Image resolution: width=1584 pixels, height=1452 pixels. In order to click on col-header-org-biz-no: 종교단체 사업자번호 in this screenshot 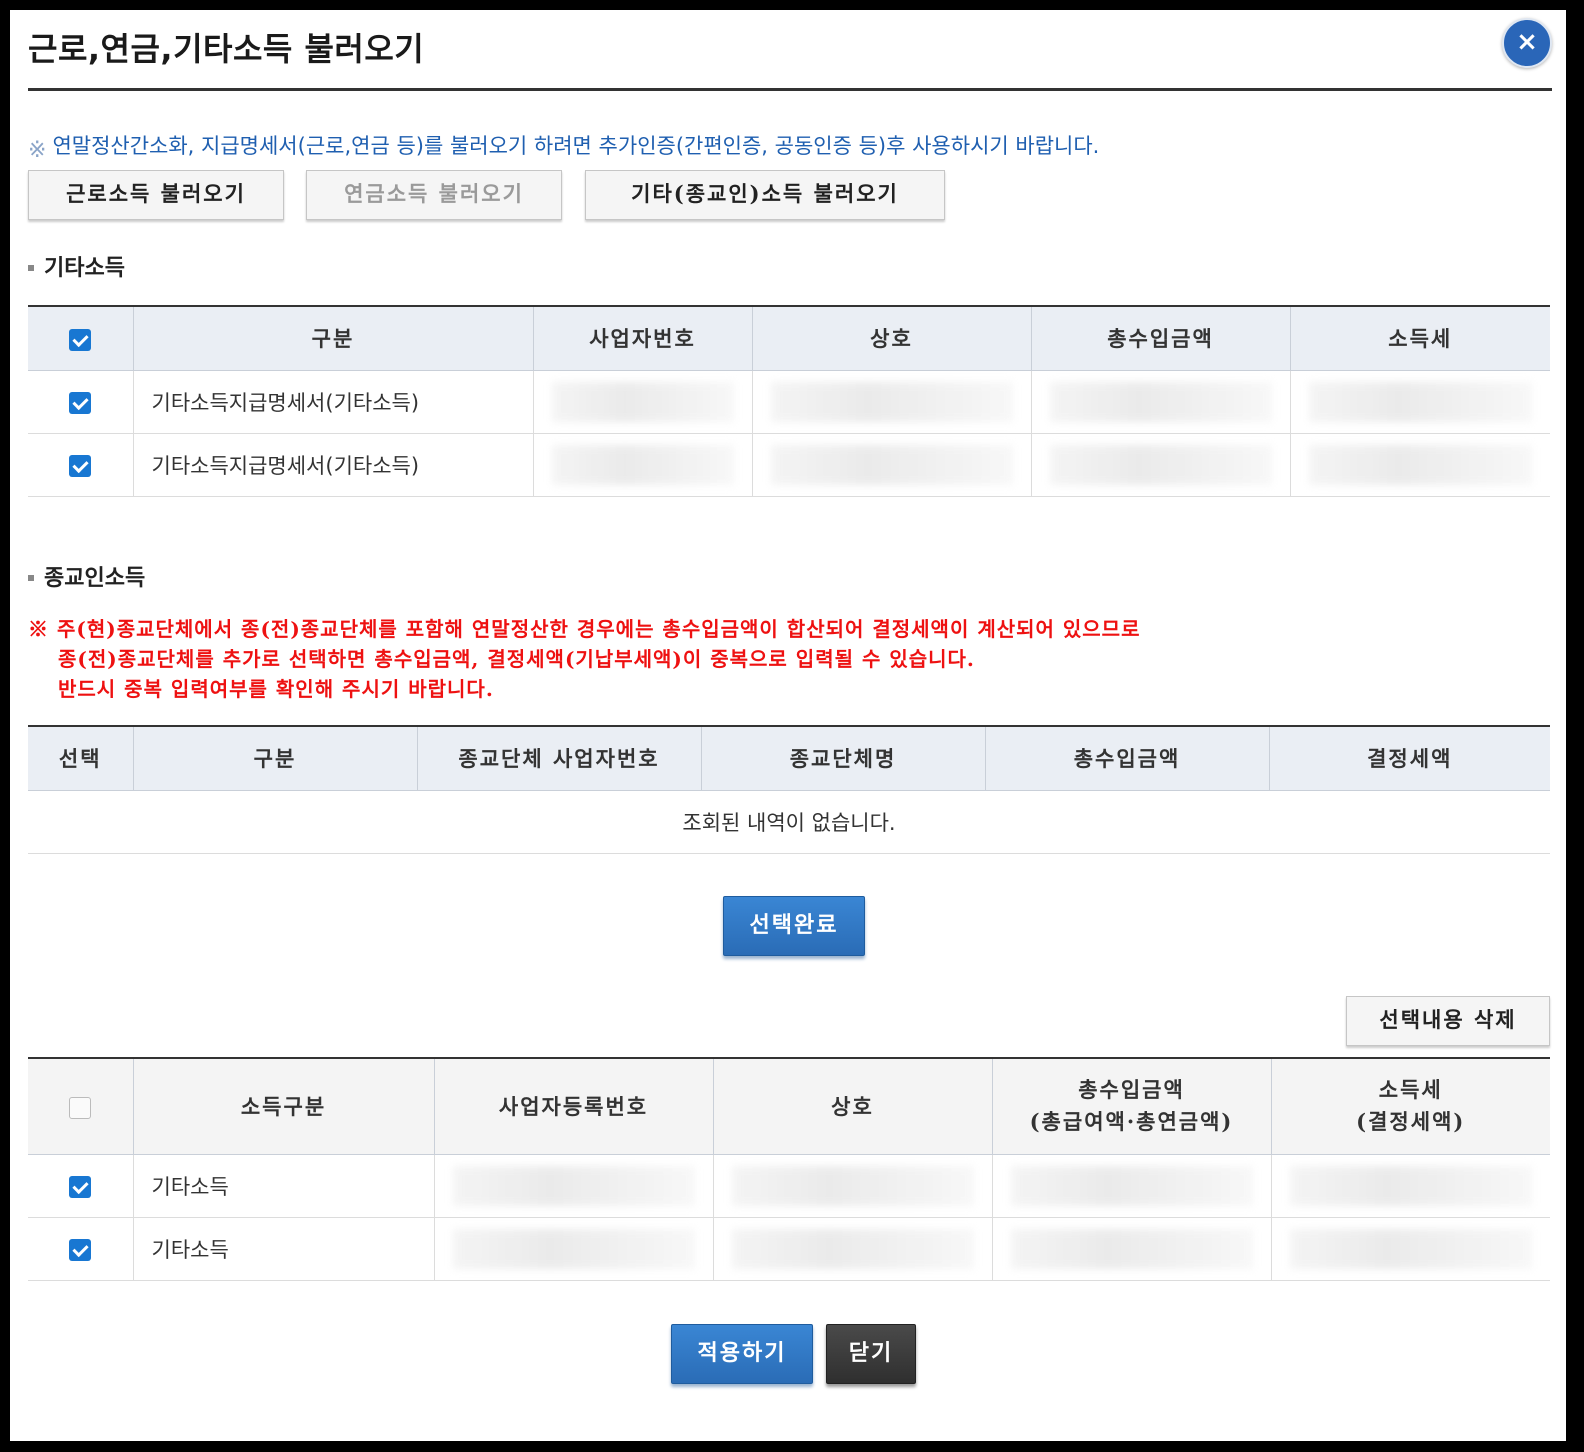, I will do `click(558, 758)`.